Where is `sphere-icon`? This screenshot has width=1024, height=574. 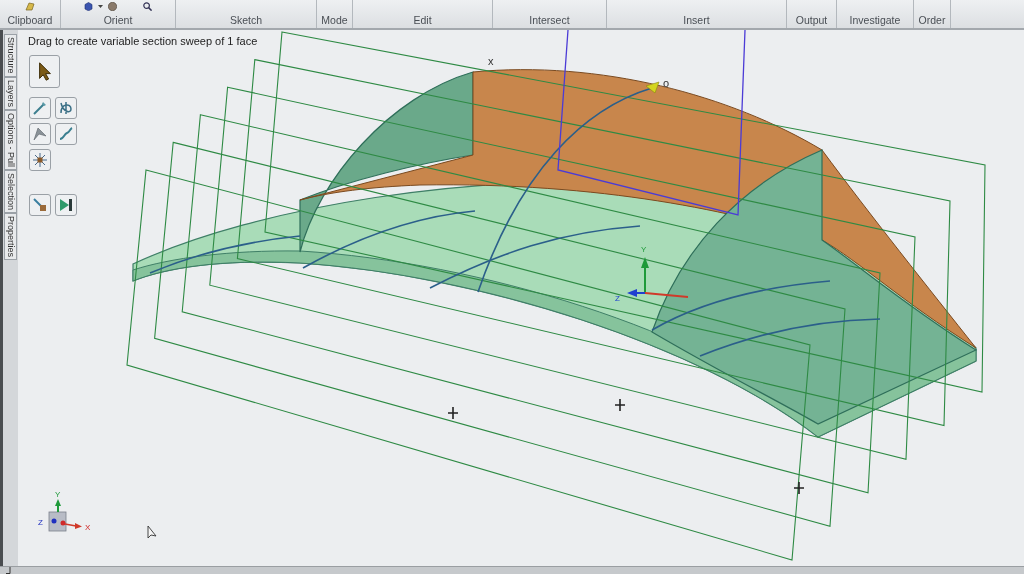 sphere-icon is located at coordinates (112, 6).